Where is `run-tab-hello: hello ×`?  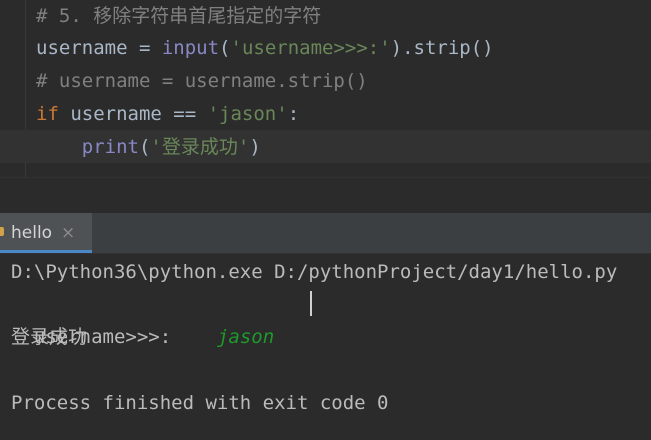 run-tab-hello: hello × is located at coordinates (46, 233).